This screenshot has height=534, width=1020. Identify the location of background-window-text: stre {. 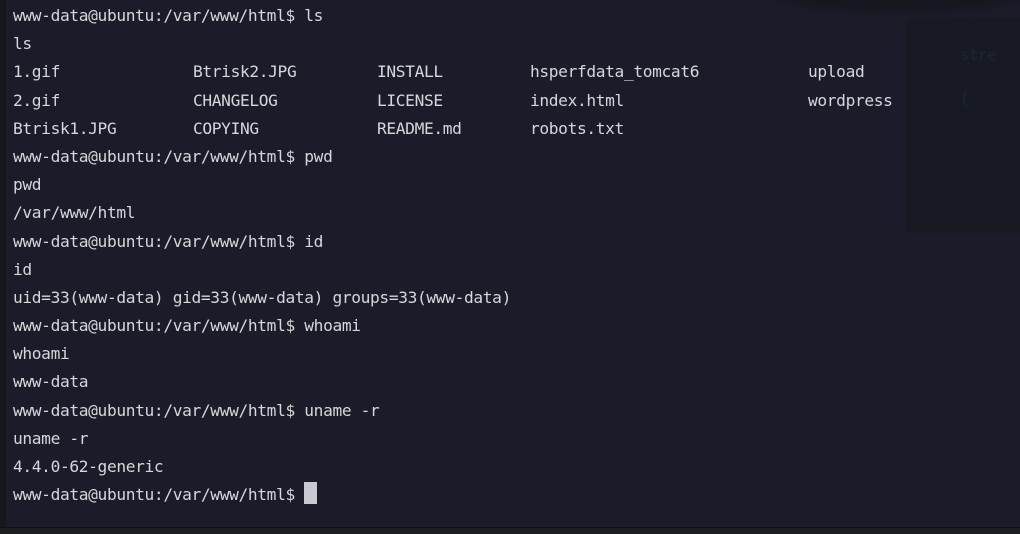
(978, 66).